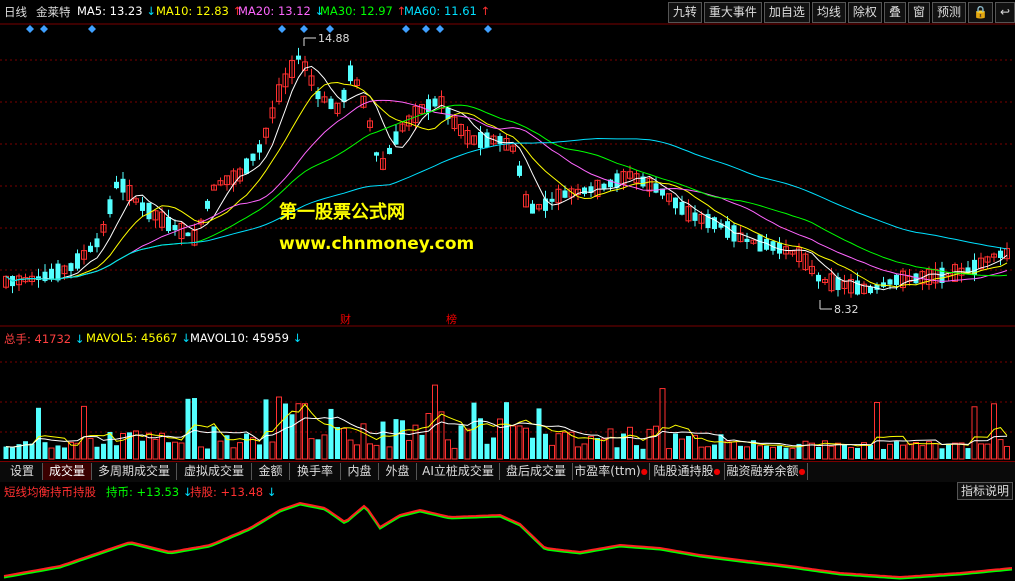 The image size is (1015, 581). What do you see at coordinates (315, 471) in the screenshot?
I see `tab-turnover: 换手率` at bounding box center [315, 471].